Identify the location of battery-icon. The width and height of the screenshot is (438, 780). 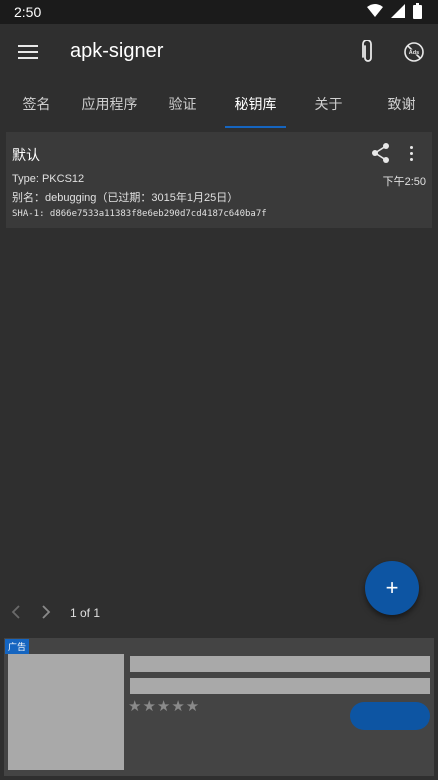
(417, 11).